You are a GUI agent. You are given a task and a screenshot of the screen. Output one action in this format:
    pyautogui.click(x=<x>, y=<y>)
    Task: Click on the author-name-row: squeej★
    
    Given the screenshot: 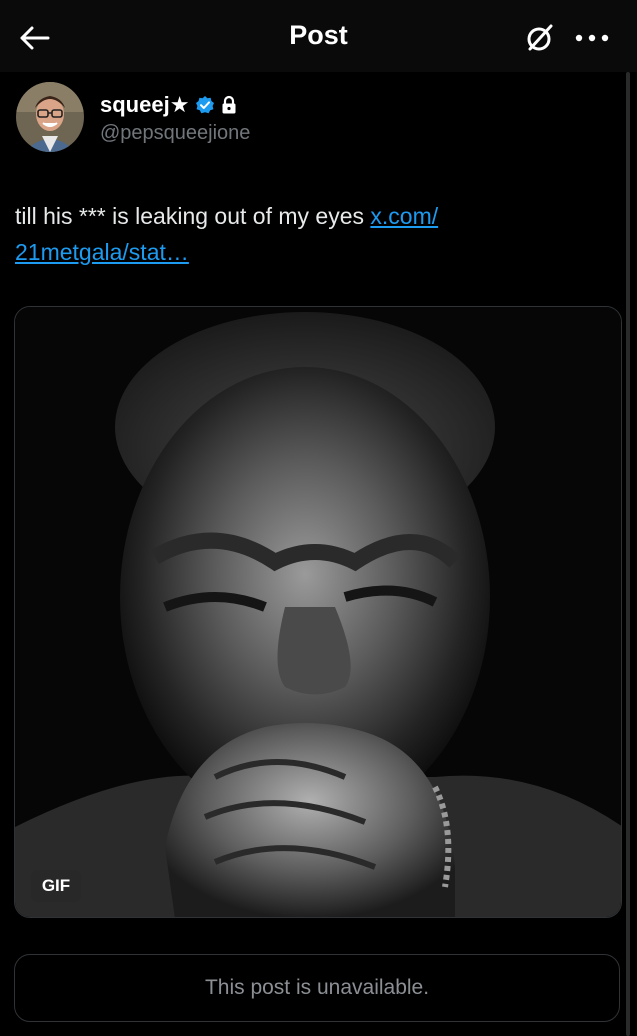 What is the action you would take?
    pyautogui.click(x=168, y=105)
    